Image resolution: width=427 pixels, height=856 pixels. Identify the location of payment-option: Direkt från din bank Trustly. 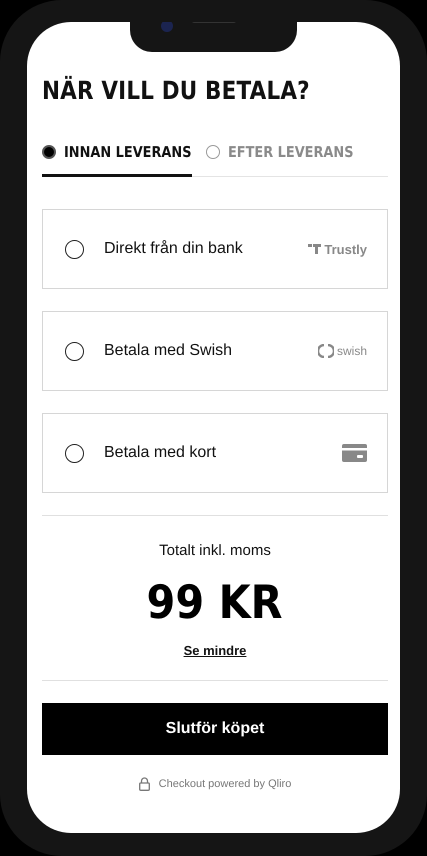
(215, 249).